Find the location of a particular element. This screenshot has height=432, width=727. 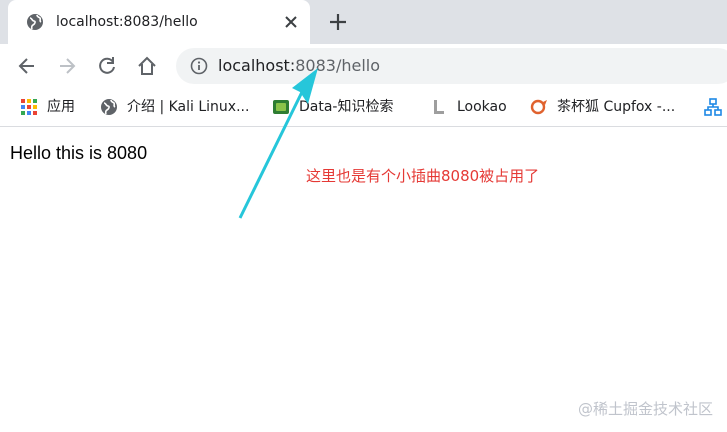

active-tab: localhost:8083/hello is located at coordinates (159, 22).